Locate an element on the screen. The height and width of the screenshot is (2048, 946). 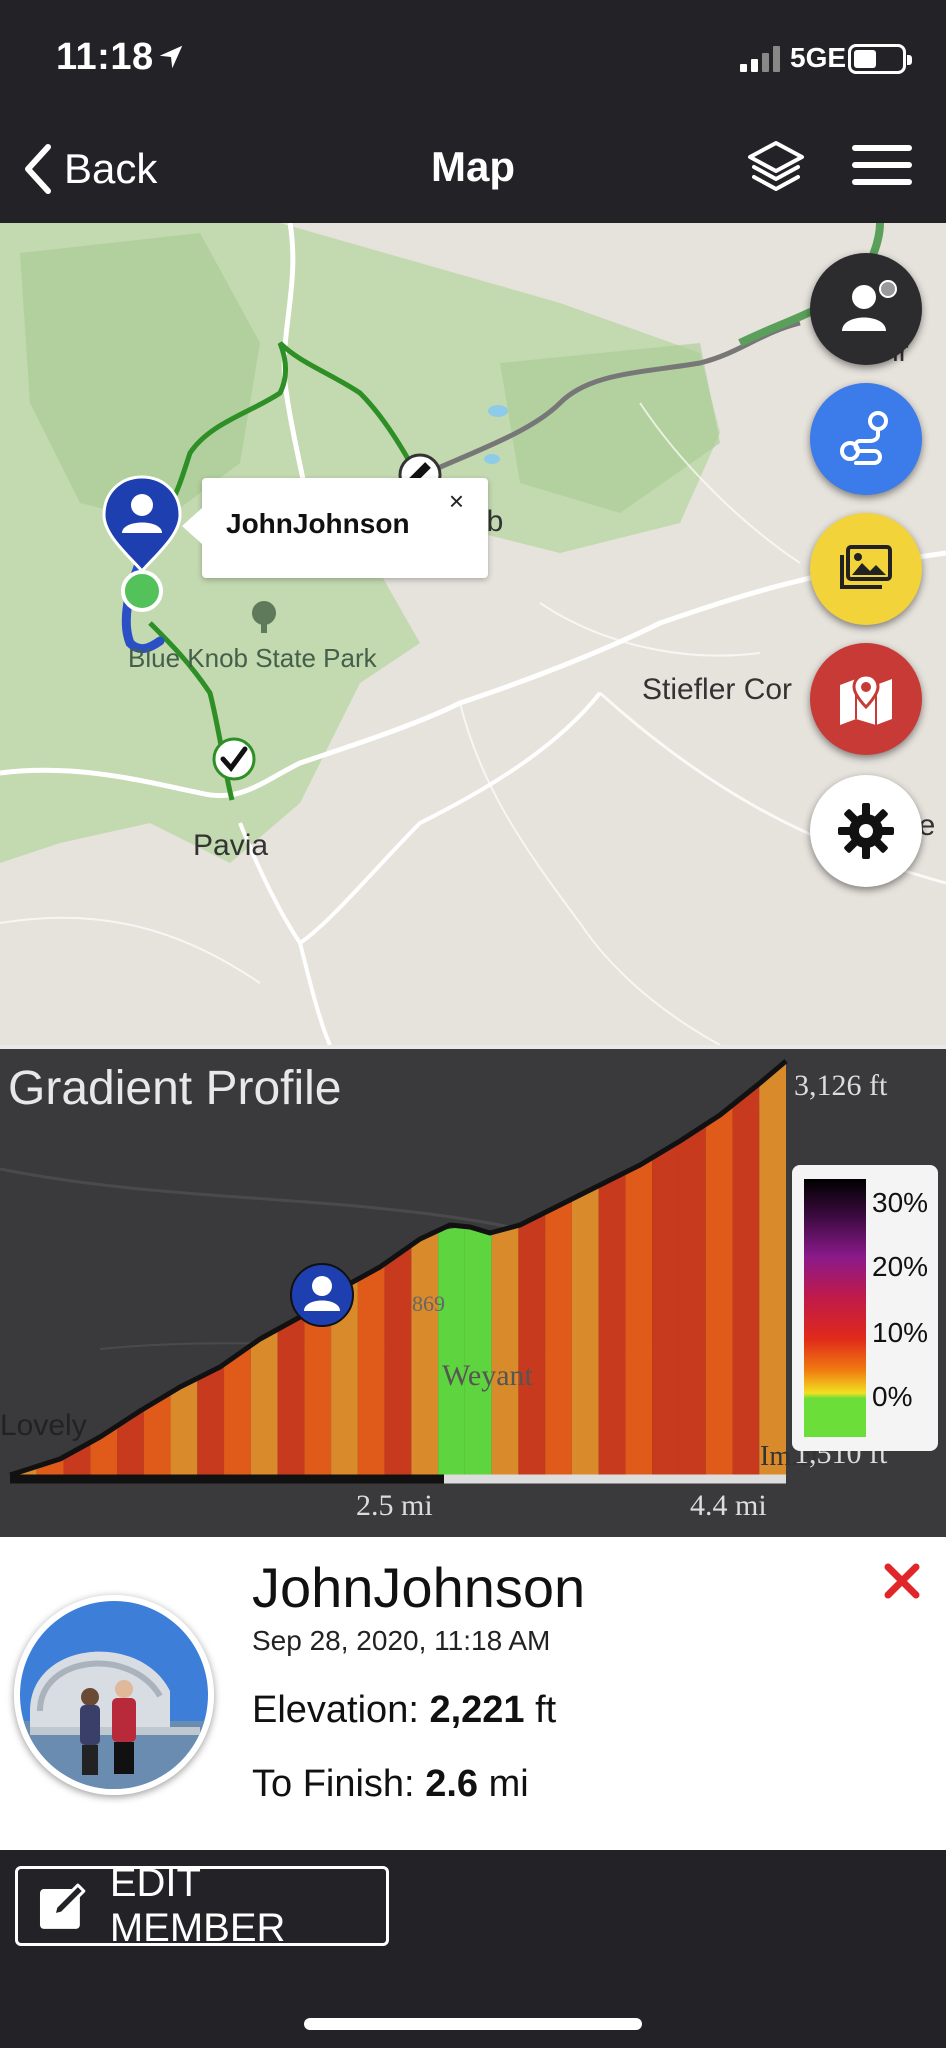
distance-current-label: 2.5 mi is located at coordinates (394, 1505).